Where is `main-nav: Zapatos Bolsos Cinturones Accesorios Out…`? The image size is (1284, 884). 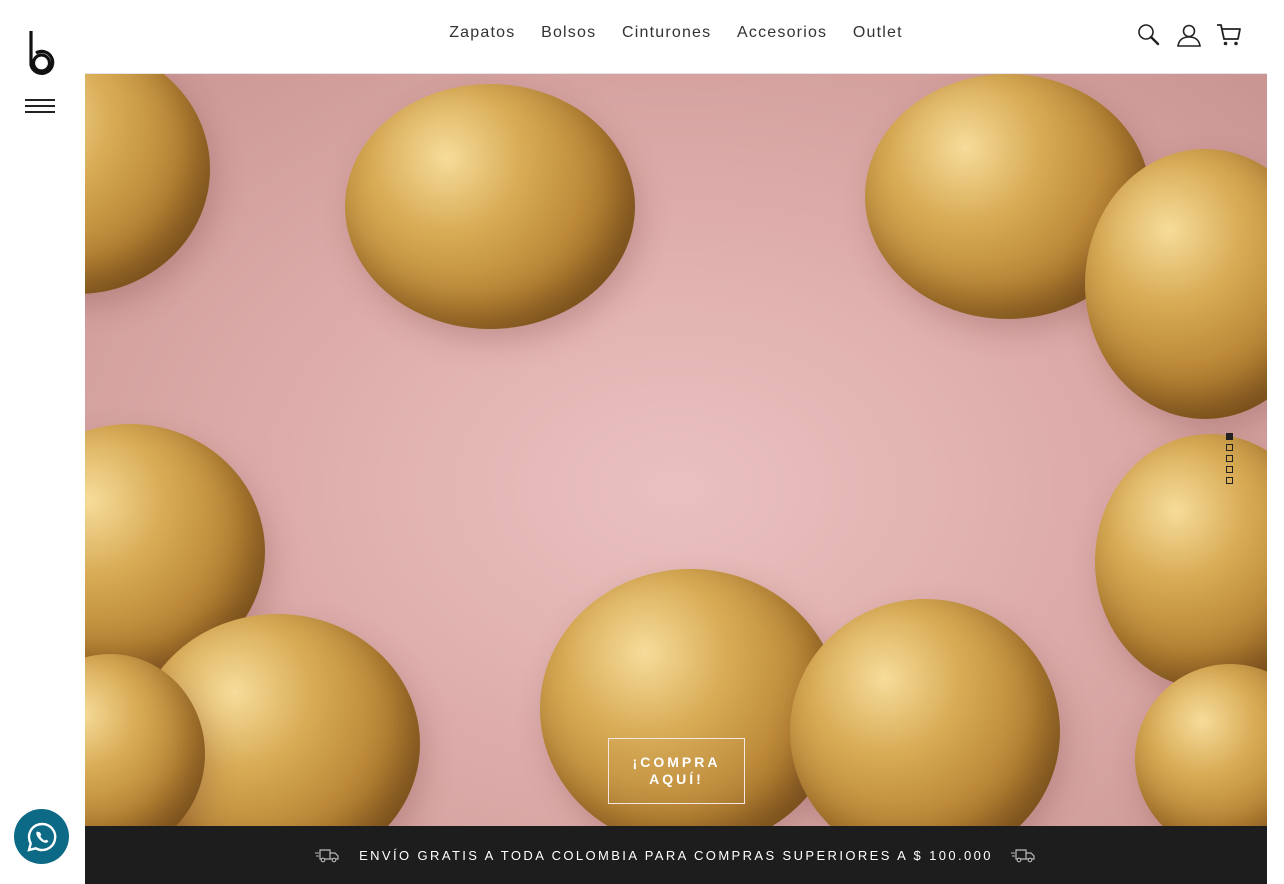
main-nav: Zapatos Bolsos Cinturones Accesorios Out… is located at coordinates (676, 33).